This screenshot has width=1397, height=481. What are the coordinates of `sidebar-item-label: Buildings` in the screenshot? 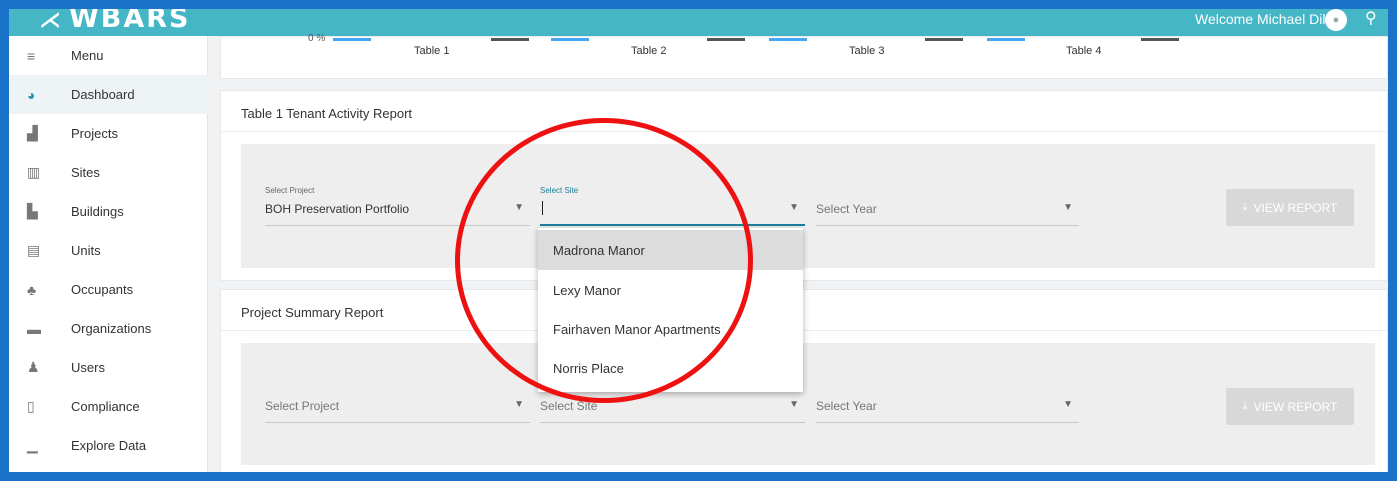 It's located at (97, 211).